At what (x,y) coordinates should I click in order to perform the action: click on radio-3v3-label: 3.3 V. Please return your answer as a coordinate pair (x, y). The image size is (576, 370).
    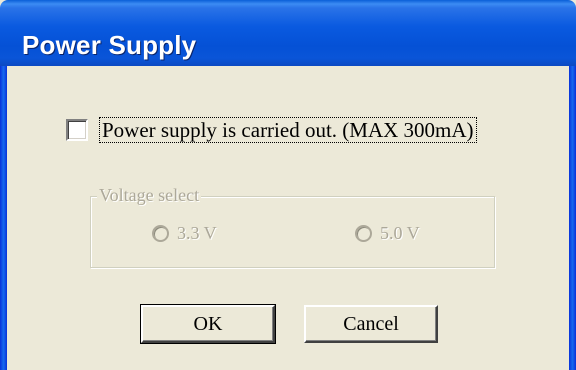
    Looking at the image, I should click on (197, 233).